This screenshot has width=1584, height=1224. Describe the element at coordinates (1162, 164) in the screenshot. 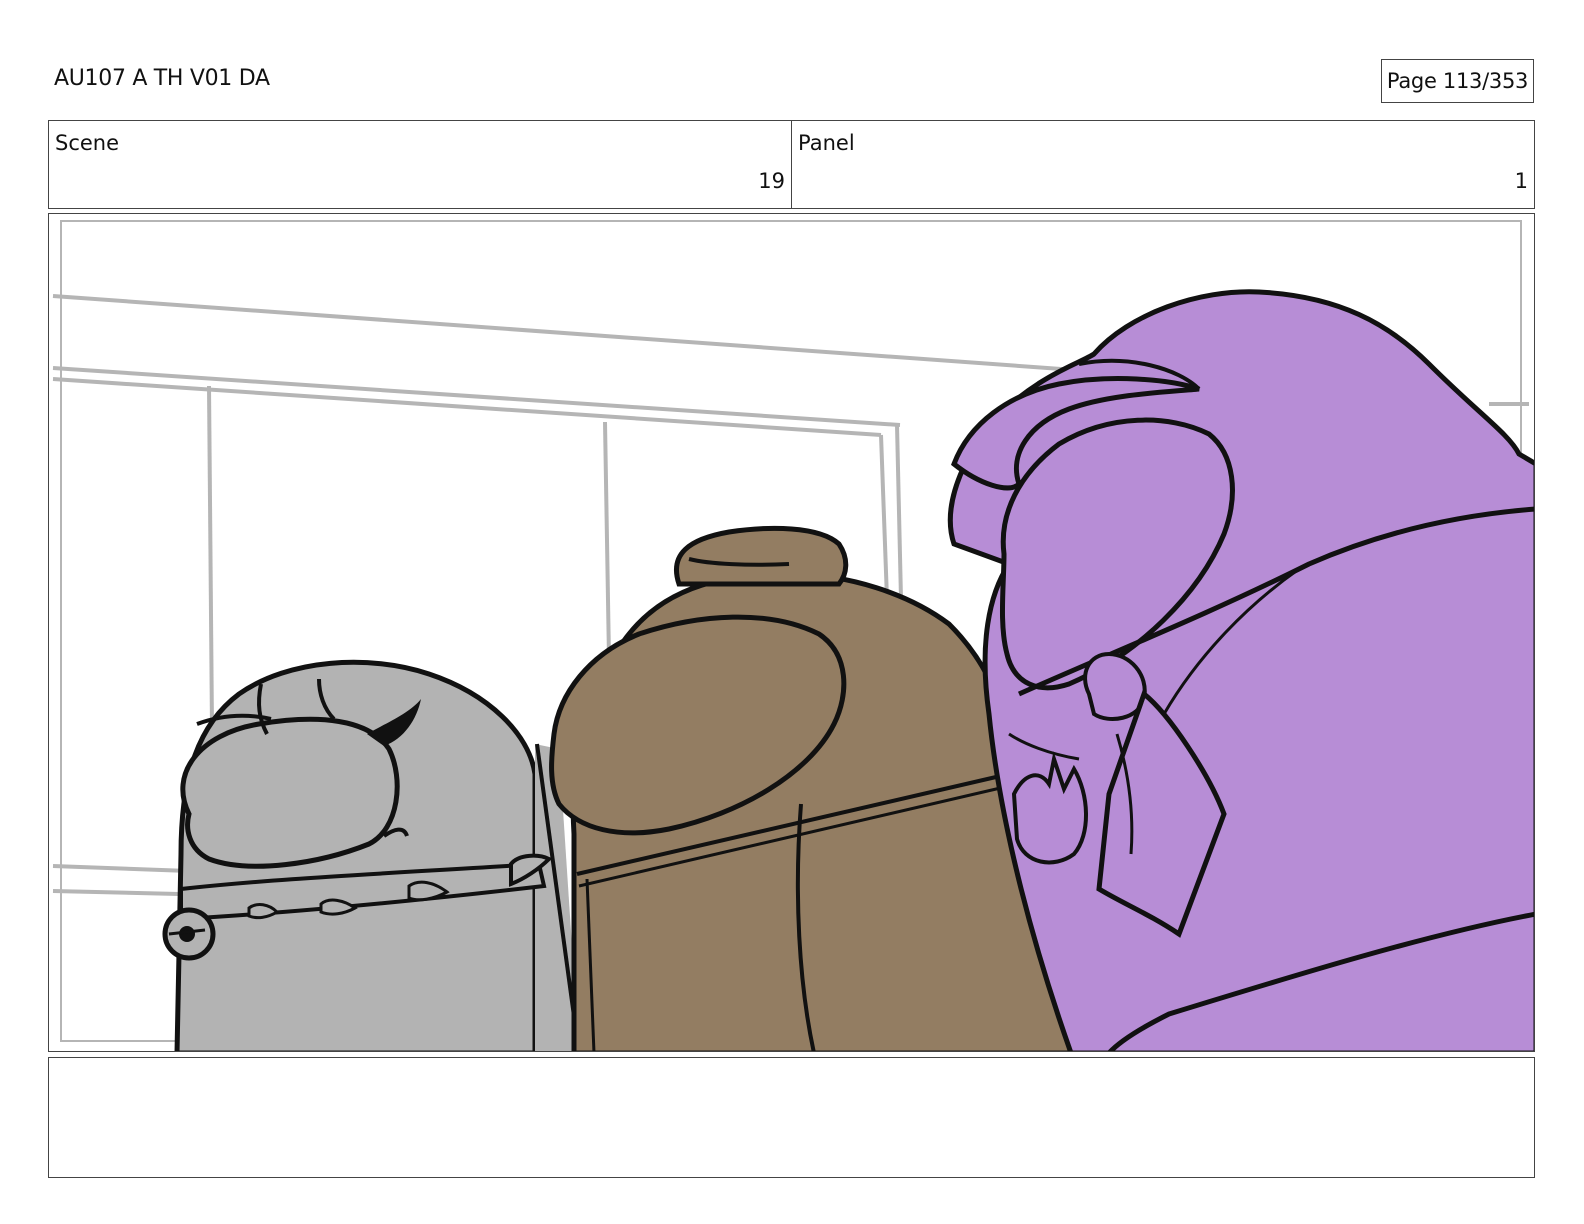

I see `panel-cell: Panel 1` at that location.